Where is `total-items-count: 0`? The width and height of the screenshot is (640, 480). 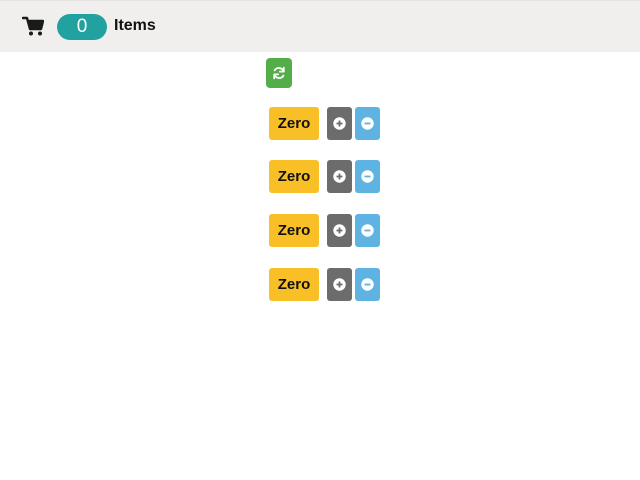 total-items-count: 0 is located at coordinates (82, 27).